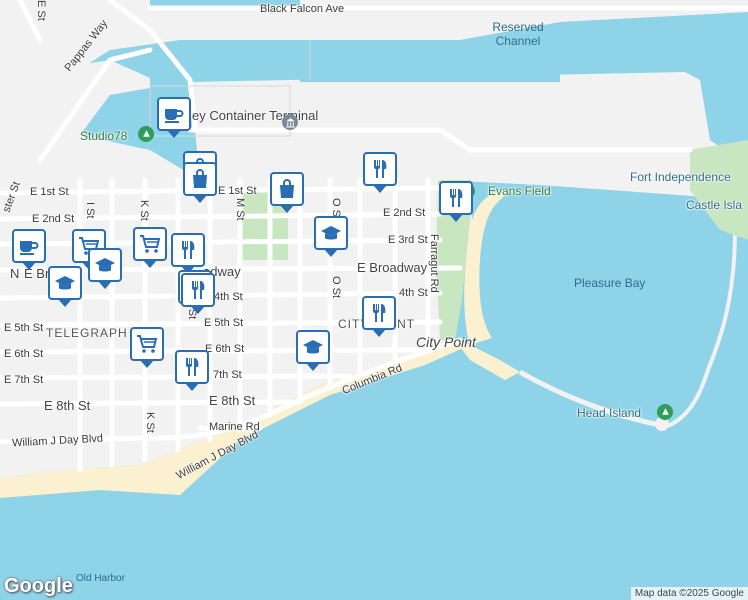 This screenshot has height=600, width=748. What do you see at coordinates (518, 34) in the screenshot?
I see `water-label-reserved-channel: Reserved Channel` at bounding box center [518, 34].